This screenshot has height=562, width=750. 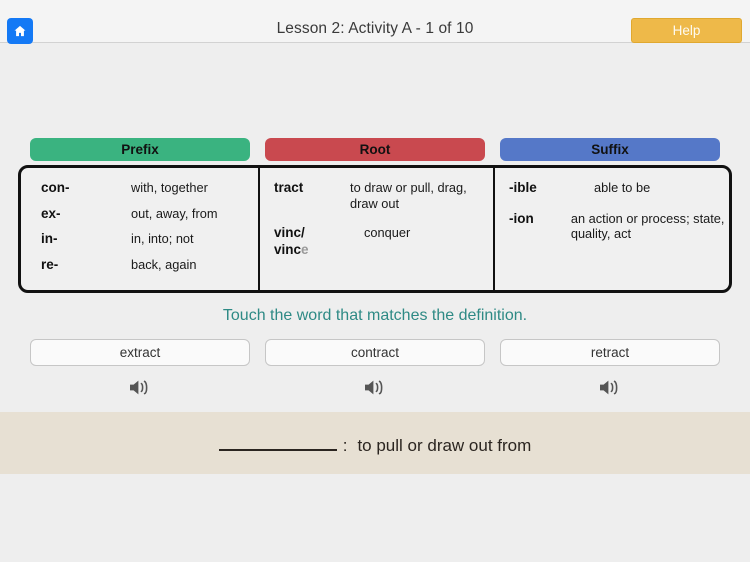 I want to click on word-choice-label-2: contract, so click(x=375, y=352).